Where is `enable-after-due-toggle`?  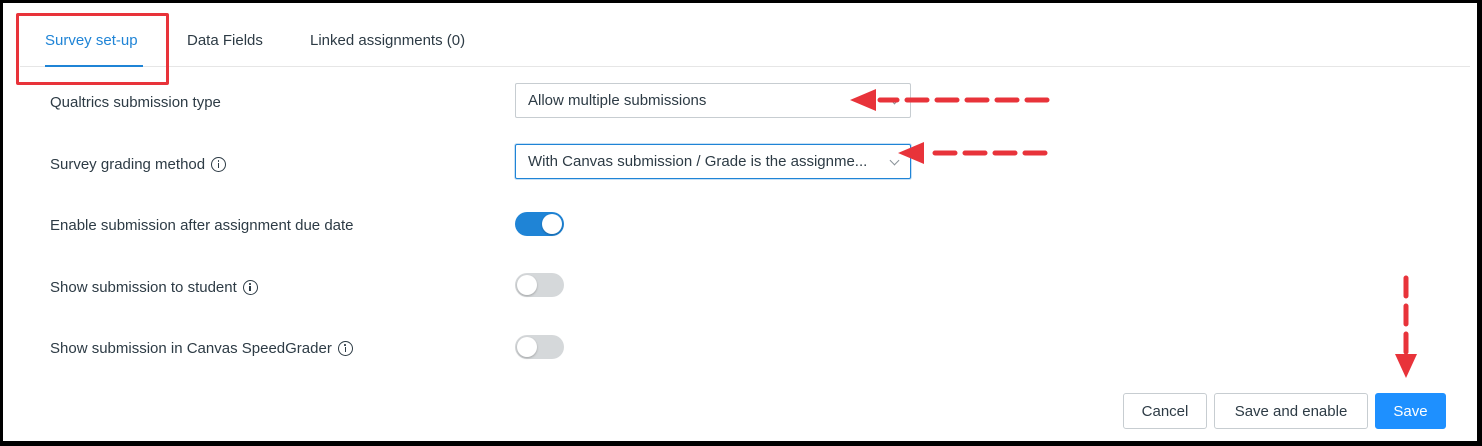 enable-after-due-toggle is located at coordinates (539, 224).